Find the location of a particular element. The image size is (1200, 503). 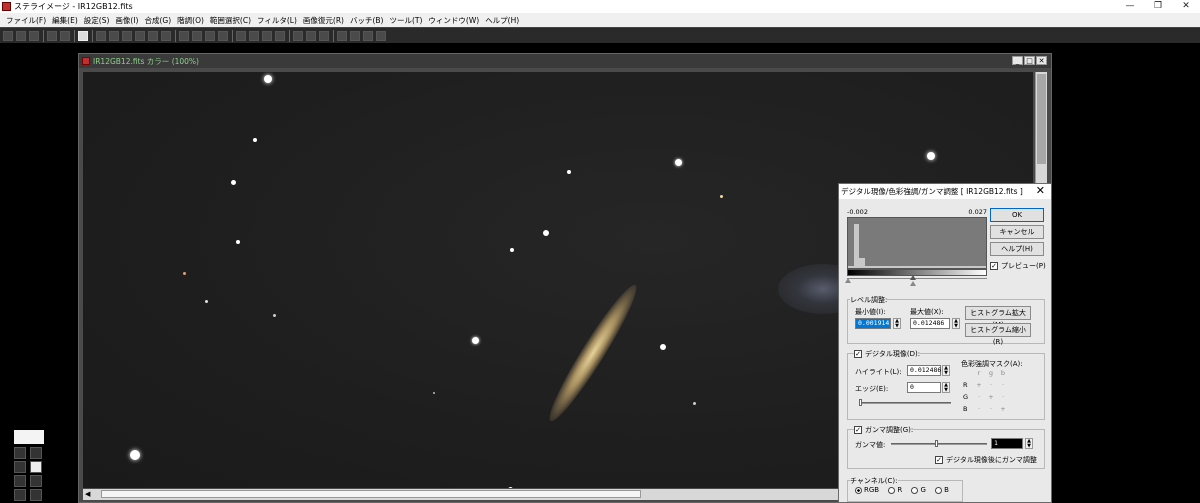

gamma-spinner: ▲ ▼ is located at coordinates (1029, 443).